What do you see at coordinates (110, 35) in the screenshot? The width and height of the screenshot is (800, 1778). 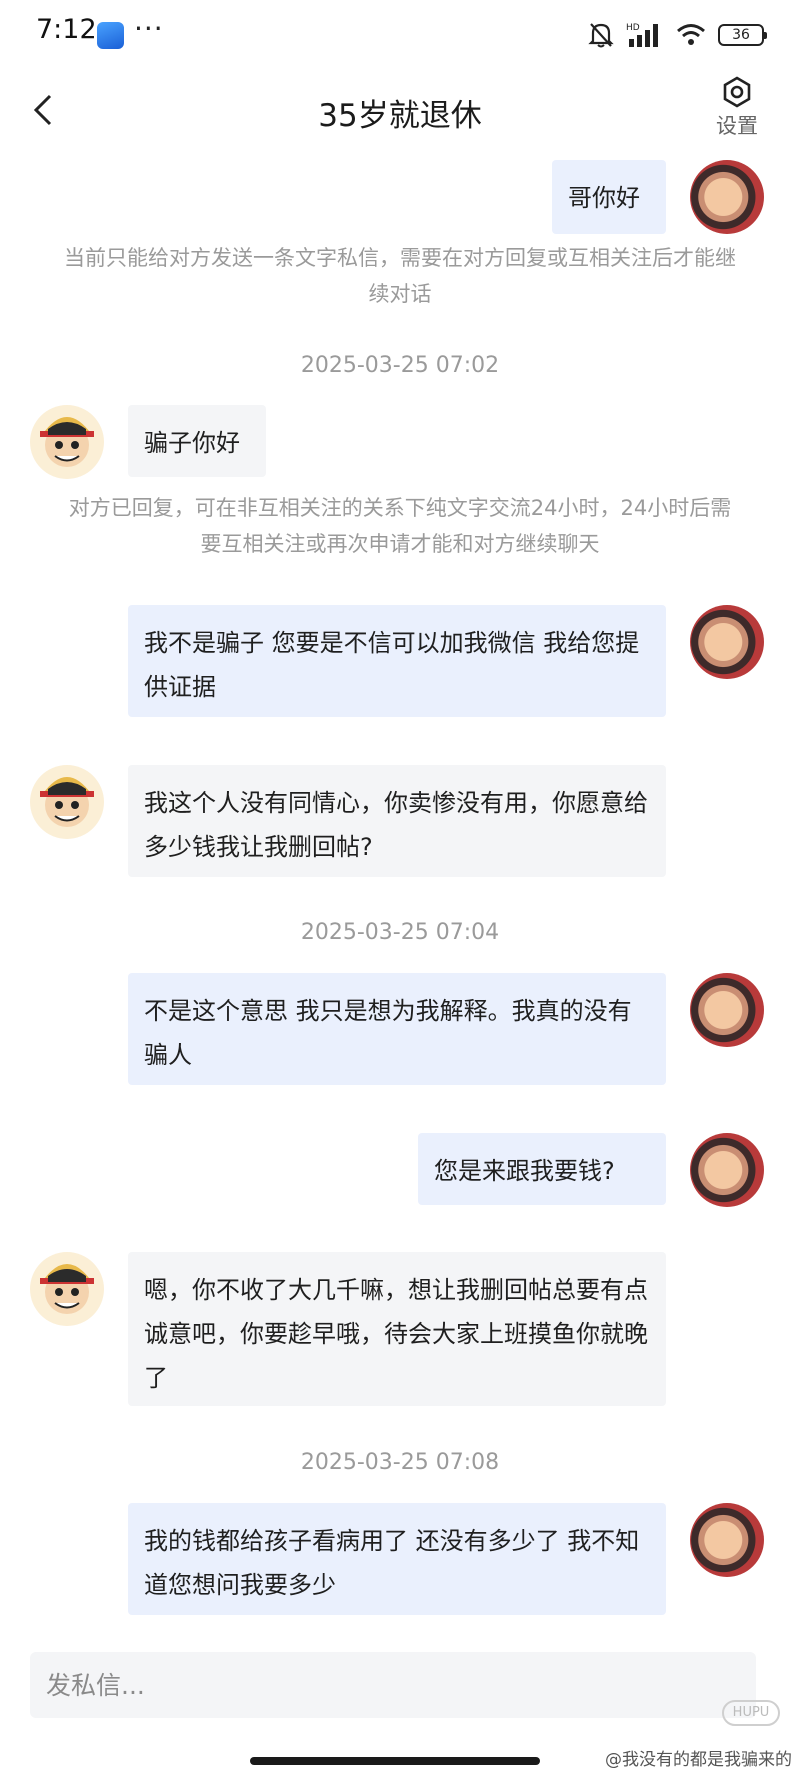 I see `app-notification-icon` at bounding box center [110, 35].